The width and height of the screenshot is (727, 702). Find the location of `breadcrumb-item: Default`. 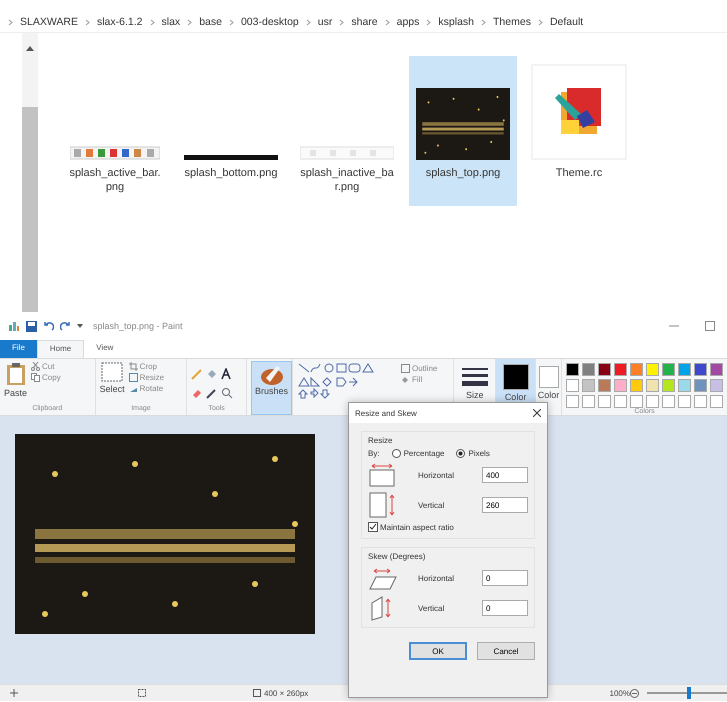

breadcrumb-item: Default is located at coordinates (567, 22).